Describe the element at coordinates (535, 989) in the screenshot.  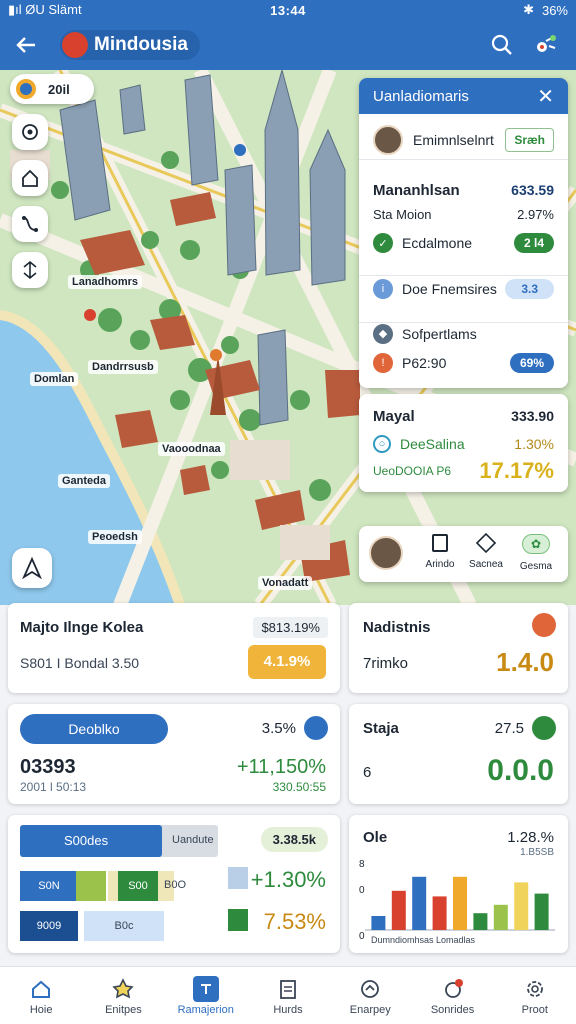
I see `settings-icon` at that location.